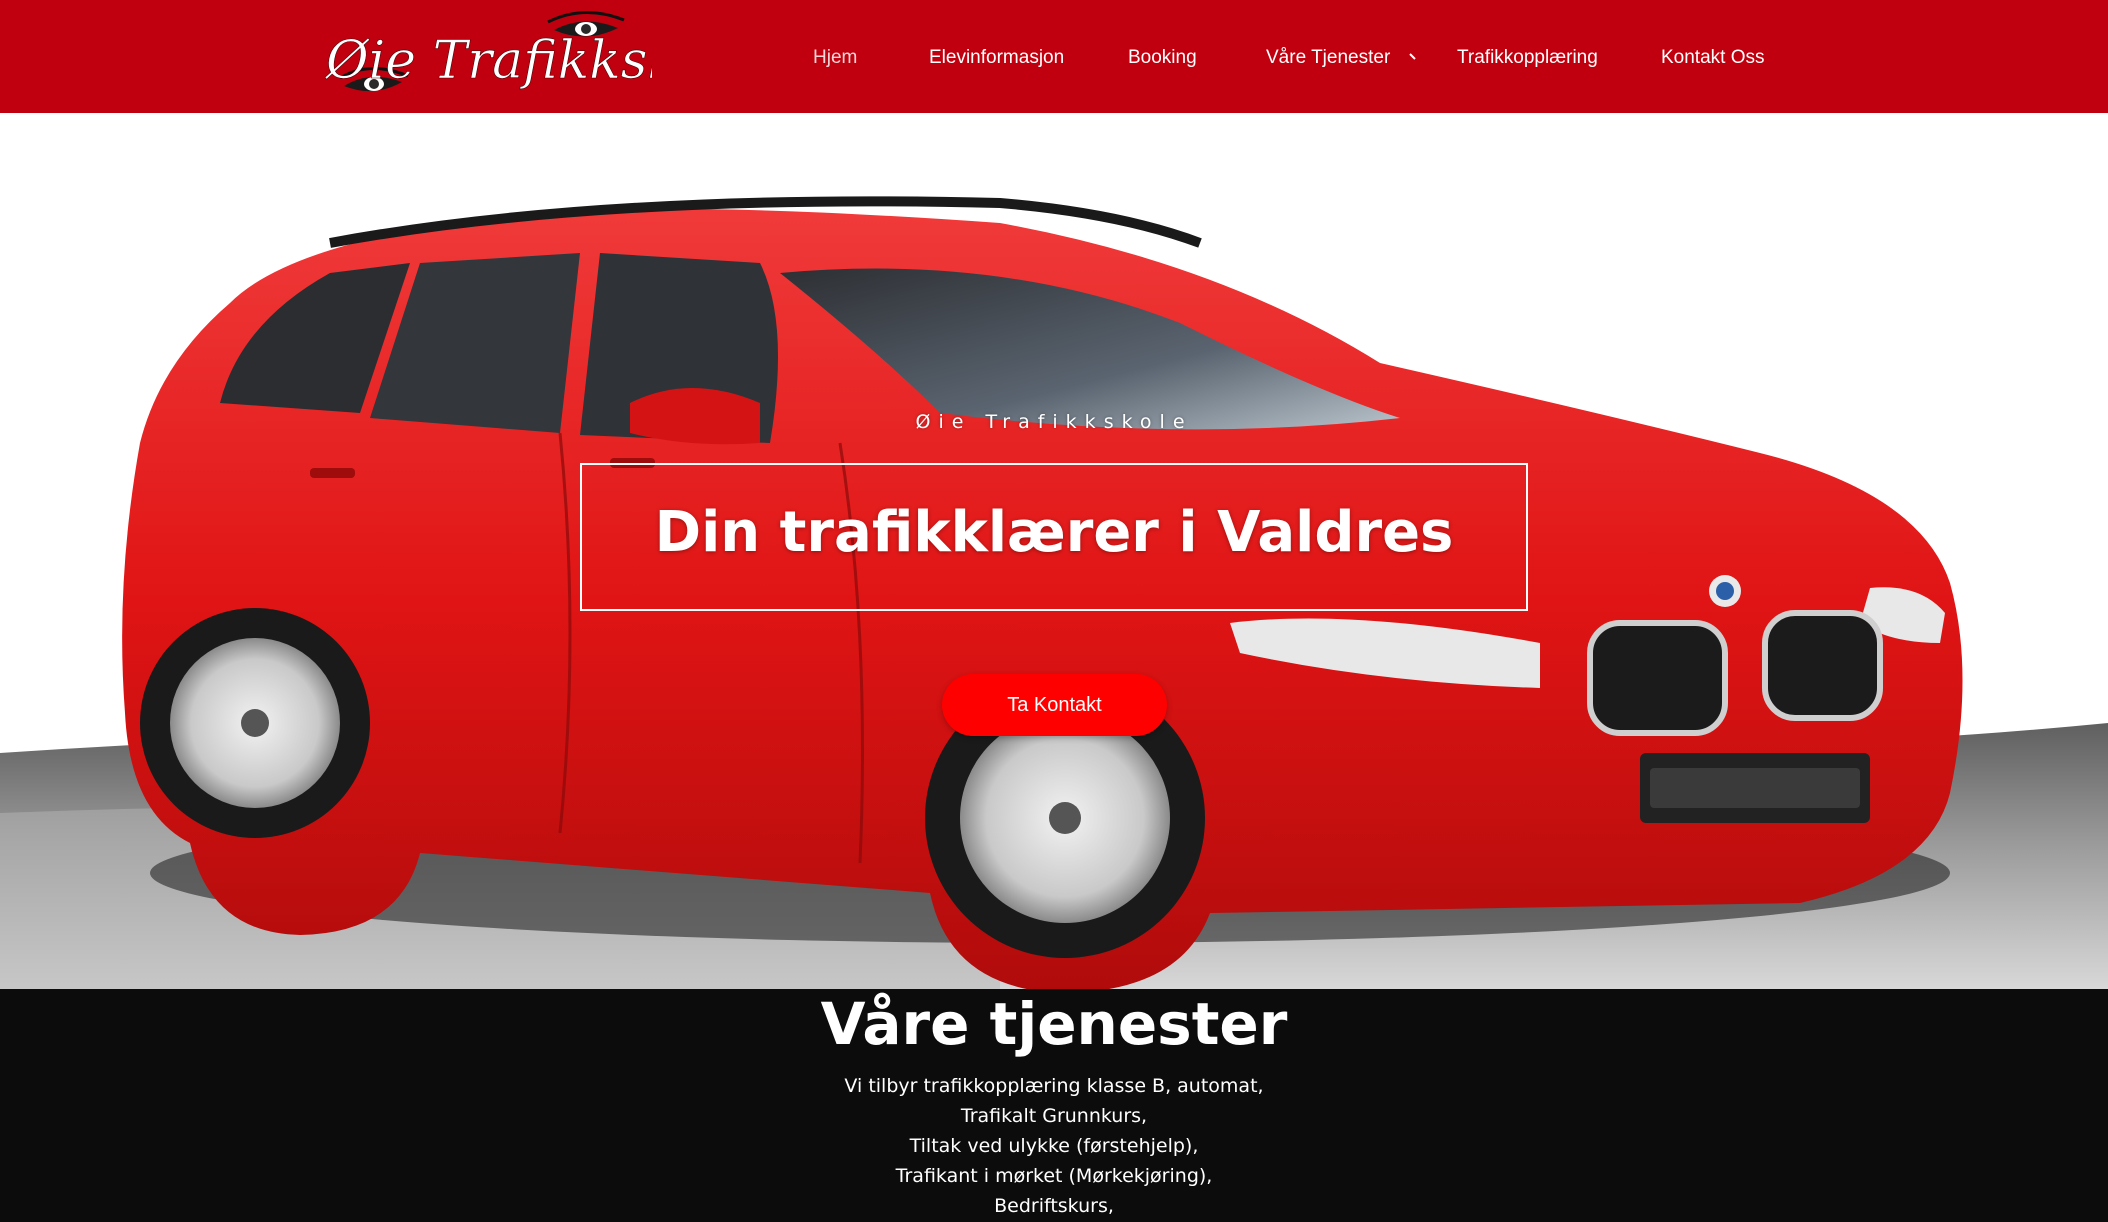 The image size is (2108, 1222). I want to click on services-title: Våre tjenester, so click(1054, 1024).